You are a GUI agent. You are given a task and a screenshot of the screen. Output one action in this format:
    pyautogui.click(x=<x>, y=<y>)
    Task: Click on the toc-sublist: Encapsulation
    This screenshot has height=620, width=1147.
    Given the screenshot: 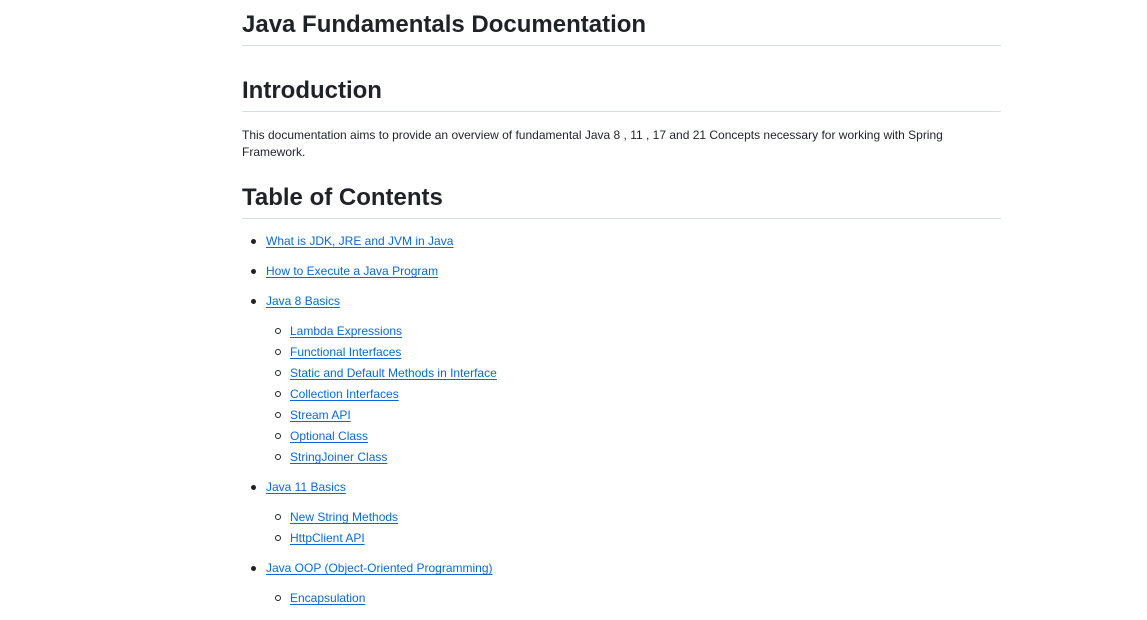 What is the action you would take?
    pyautogui.click(x=633, y=598)
    